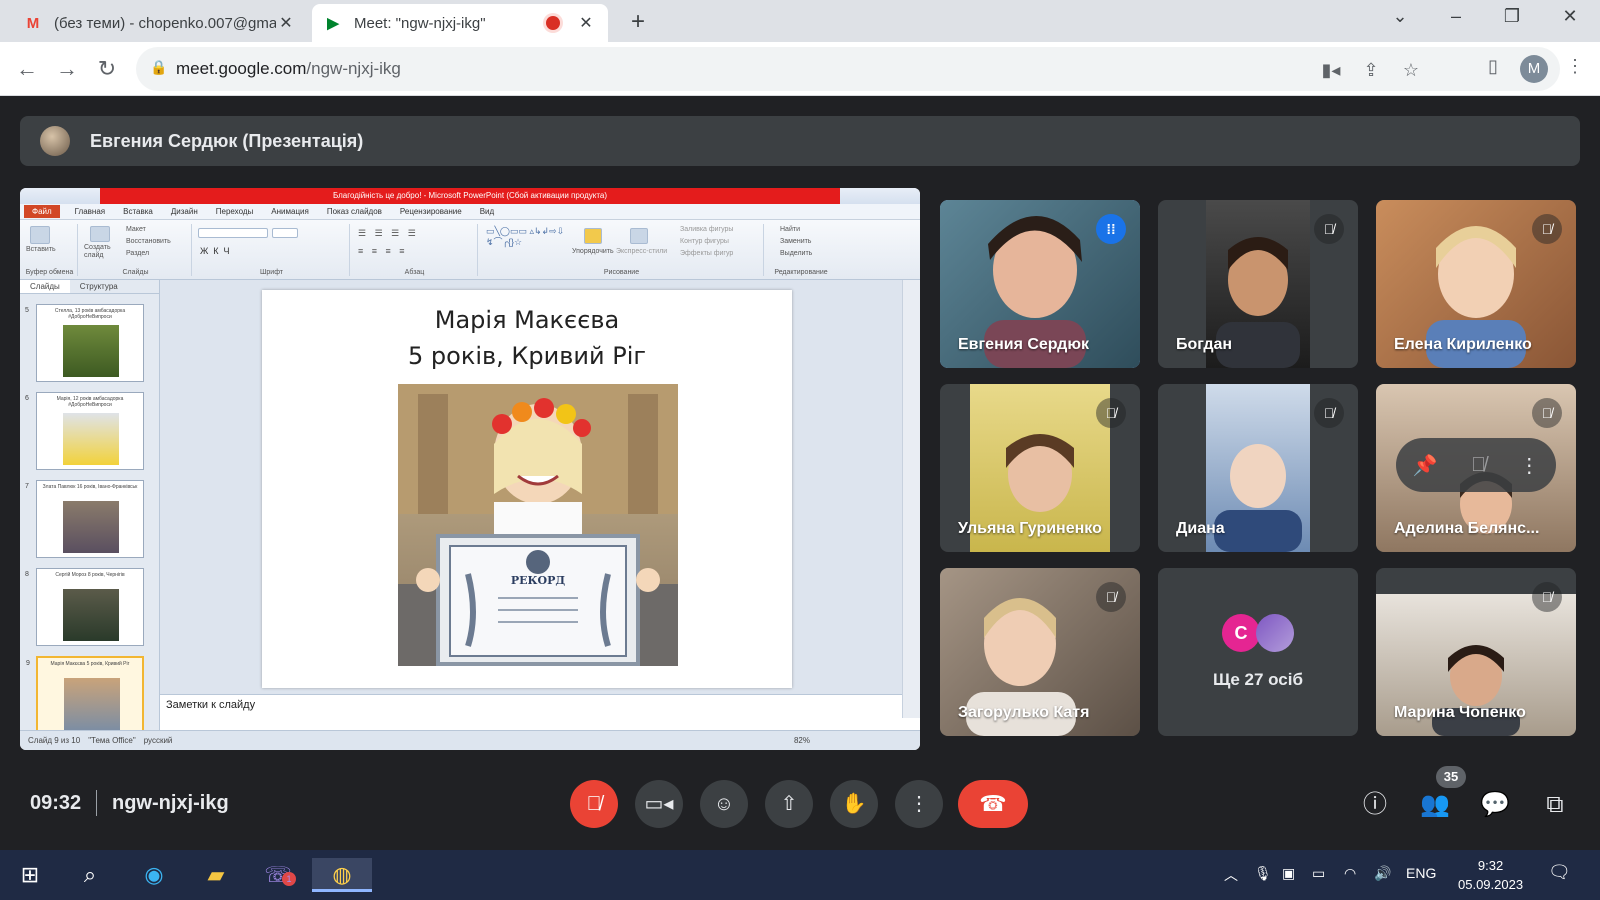 This screenshot has height=900, width=1600. What do you see at coordinates (353, 68) in the screenshot?
I see `url-path: /ngw-njxj-ikg` at bounding box center [353, 68].